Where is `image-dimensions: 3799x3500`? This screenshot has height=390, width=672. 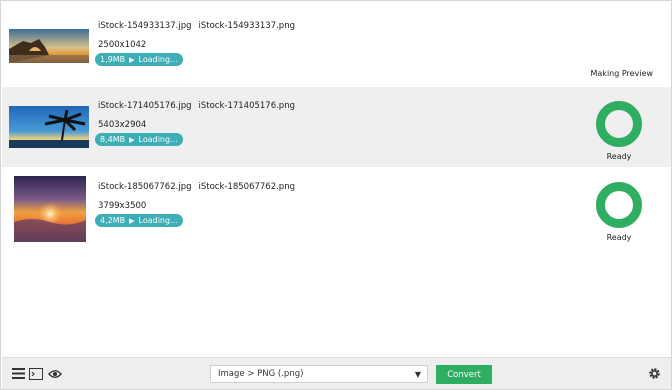 image-dimensions: 3799x3500 is located at coordinates (122, 206).